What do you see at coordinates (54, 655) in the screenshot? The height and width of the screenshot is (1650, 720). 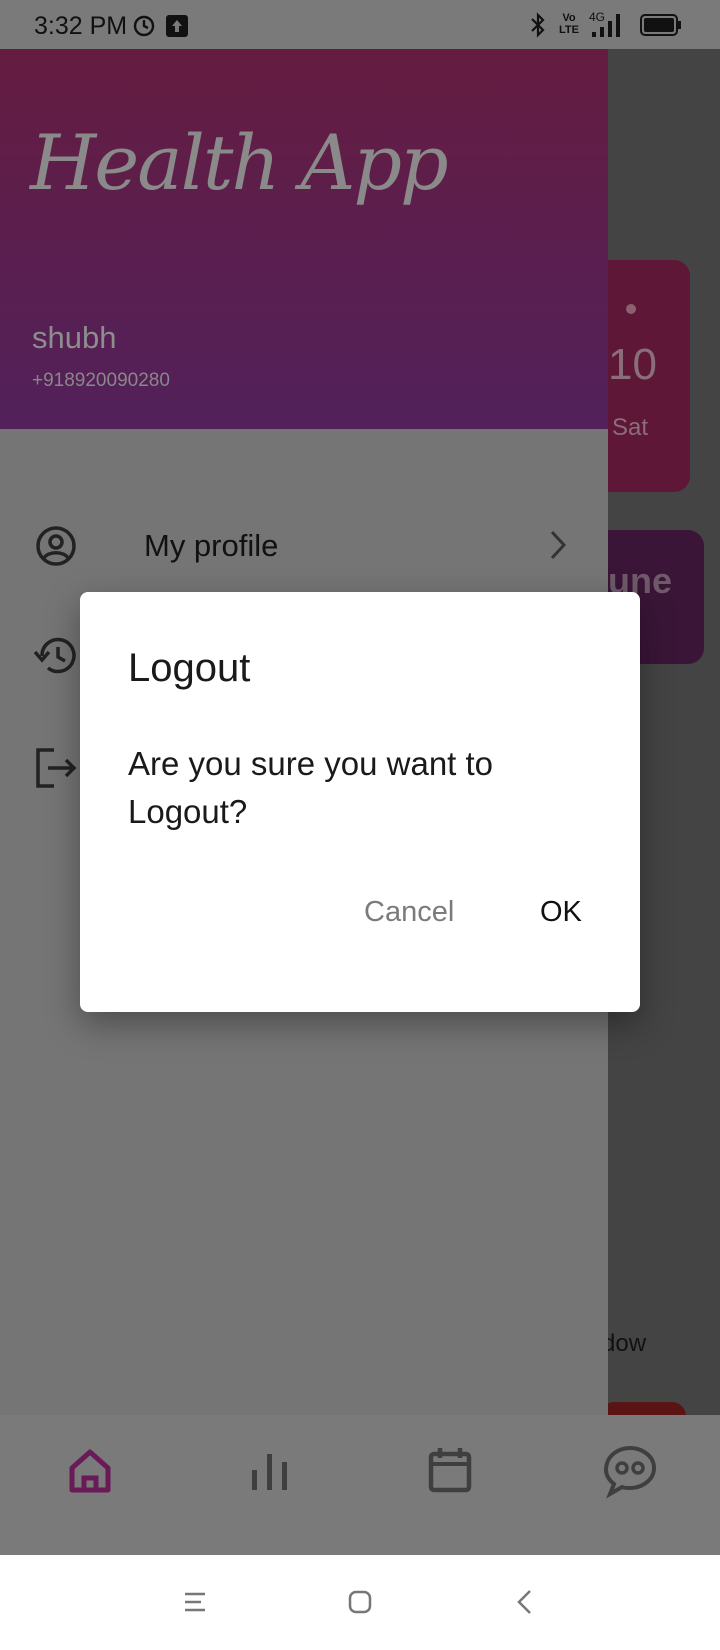 I see `history-icon` at bounding box center [54, 655].